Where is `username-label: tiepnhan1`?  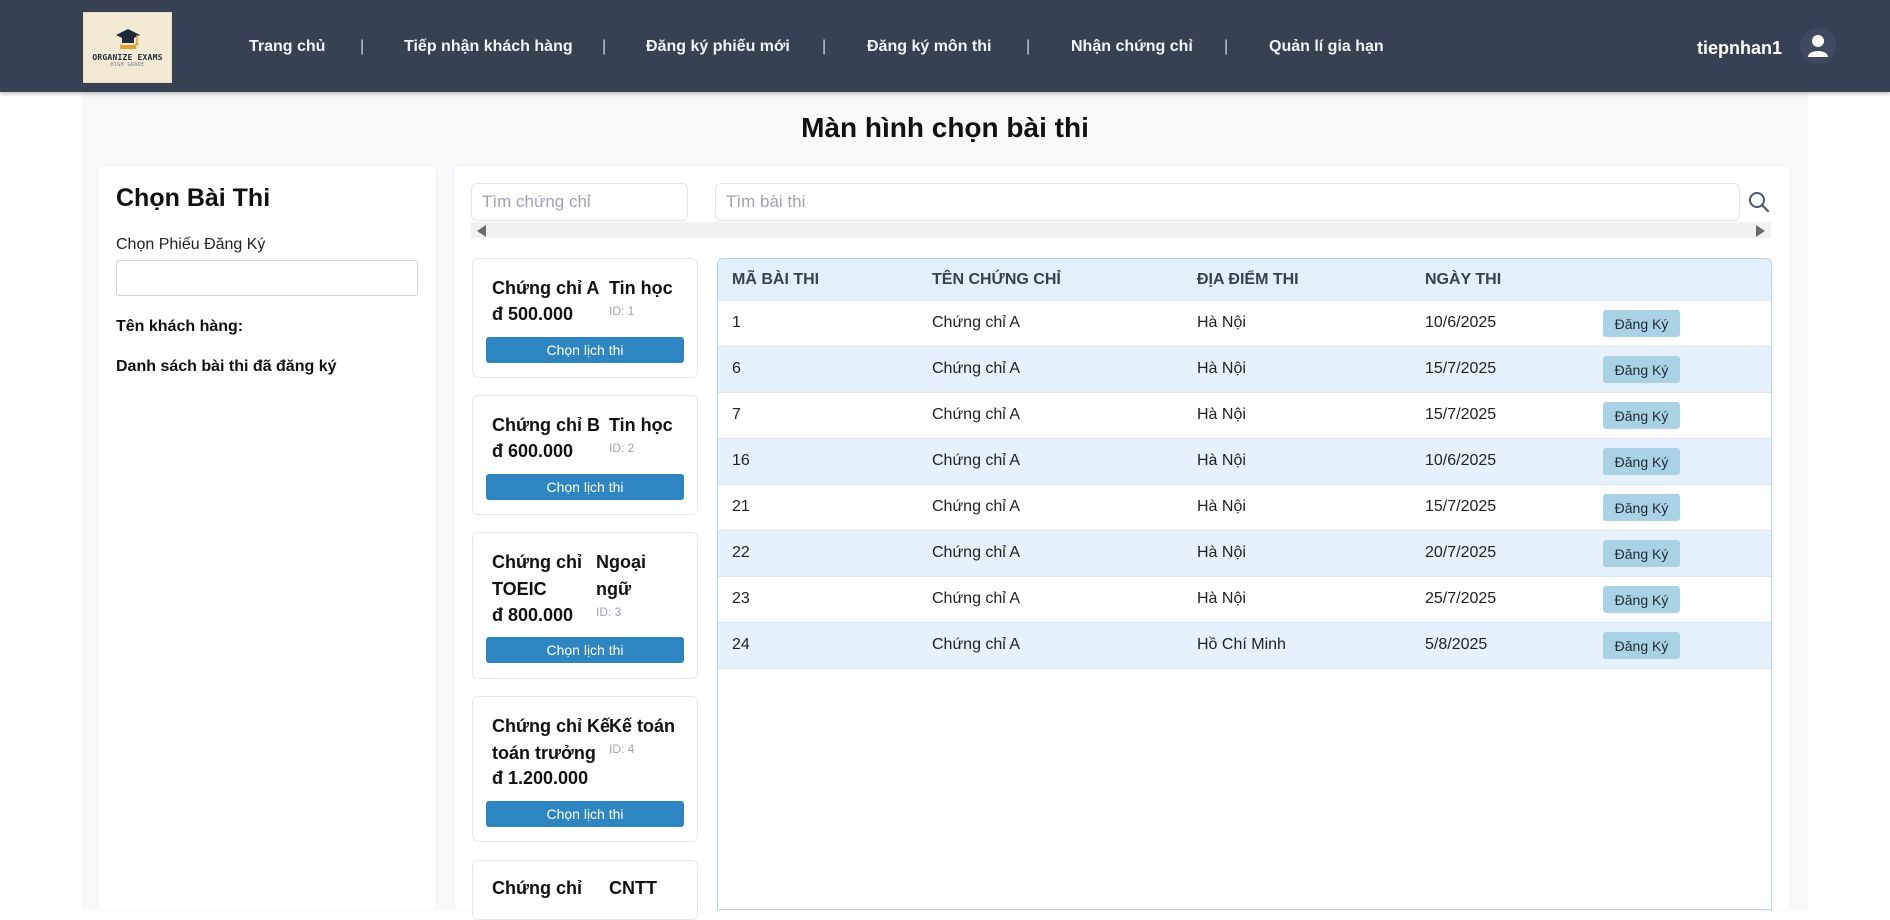
username-label: tiepnhan1 is located at coordinates (1739, 48).